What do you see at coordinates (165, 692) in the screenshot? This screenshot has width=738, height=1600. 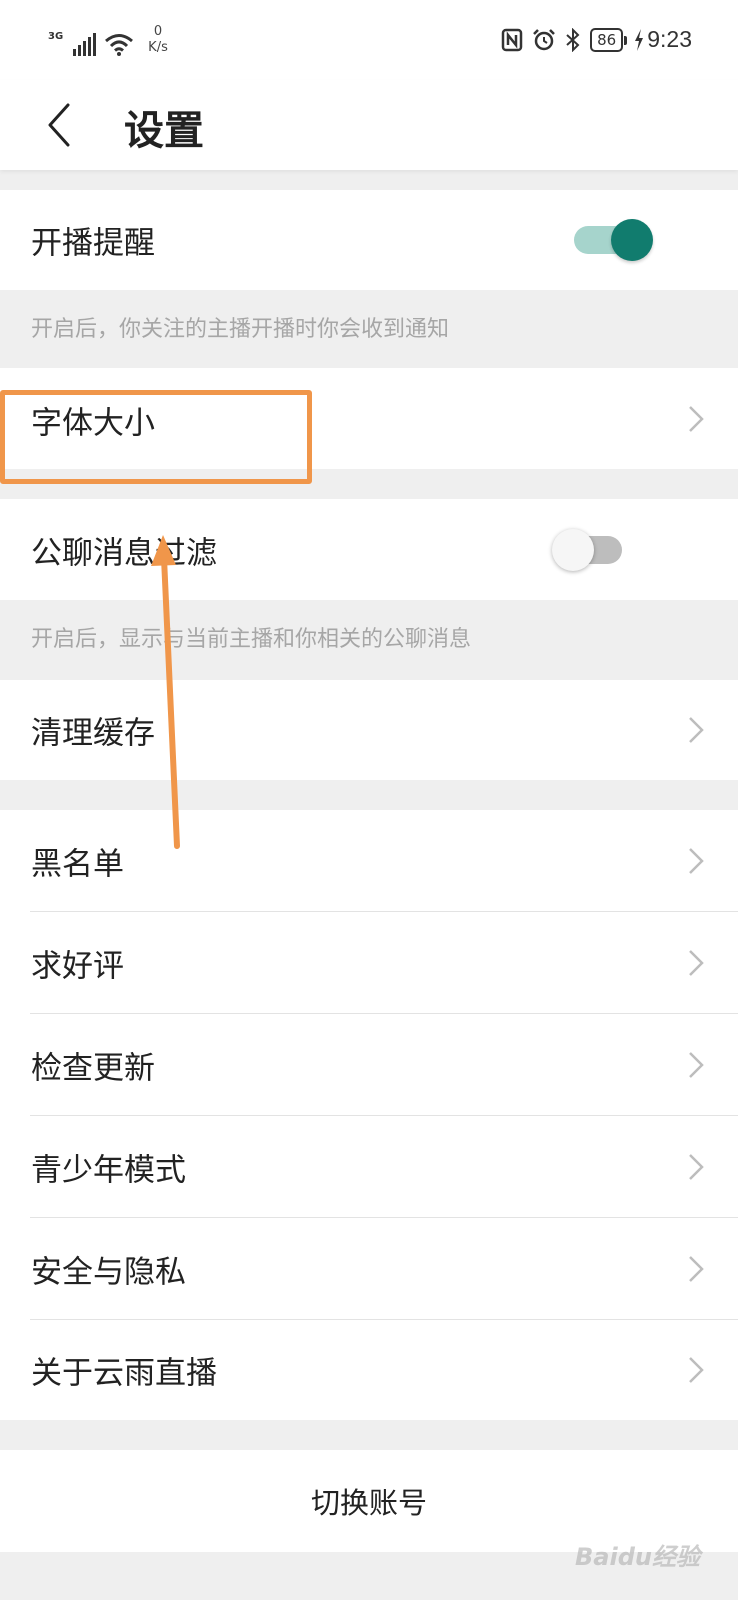 I see `annotation-arrow` at bounding box center [165, 692].